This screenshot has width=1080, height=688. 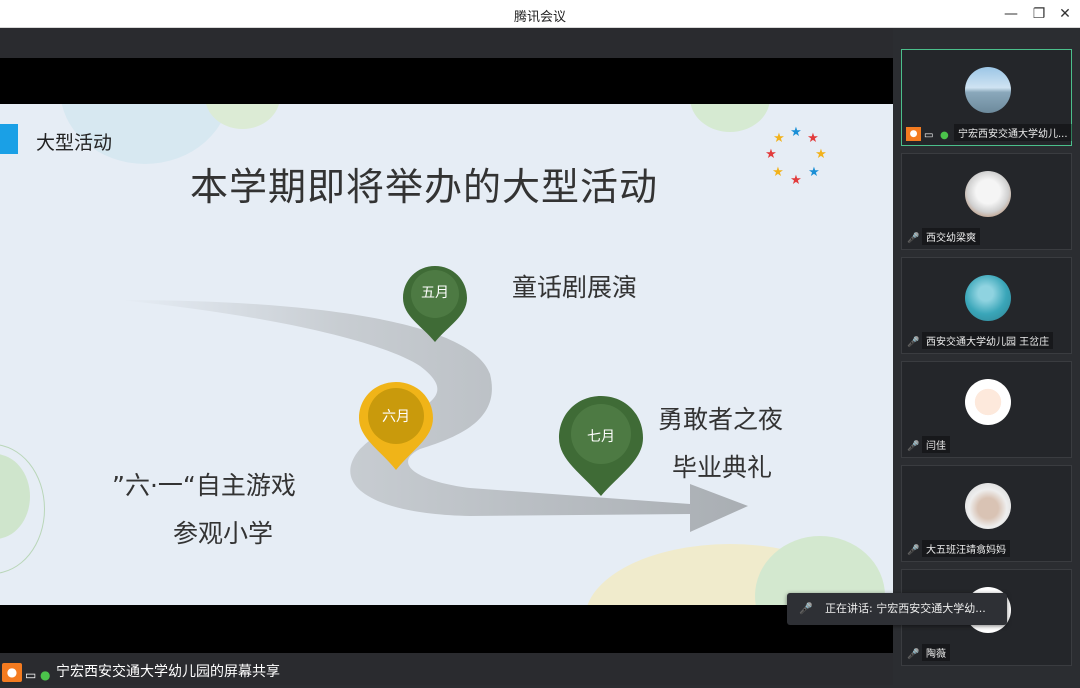 I want to click on july-event-line2: 毕业典礼, so click(x=722, y=467).